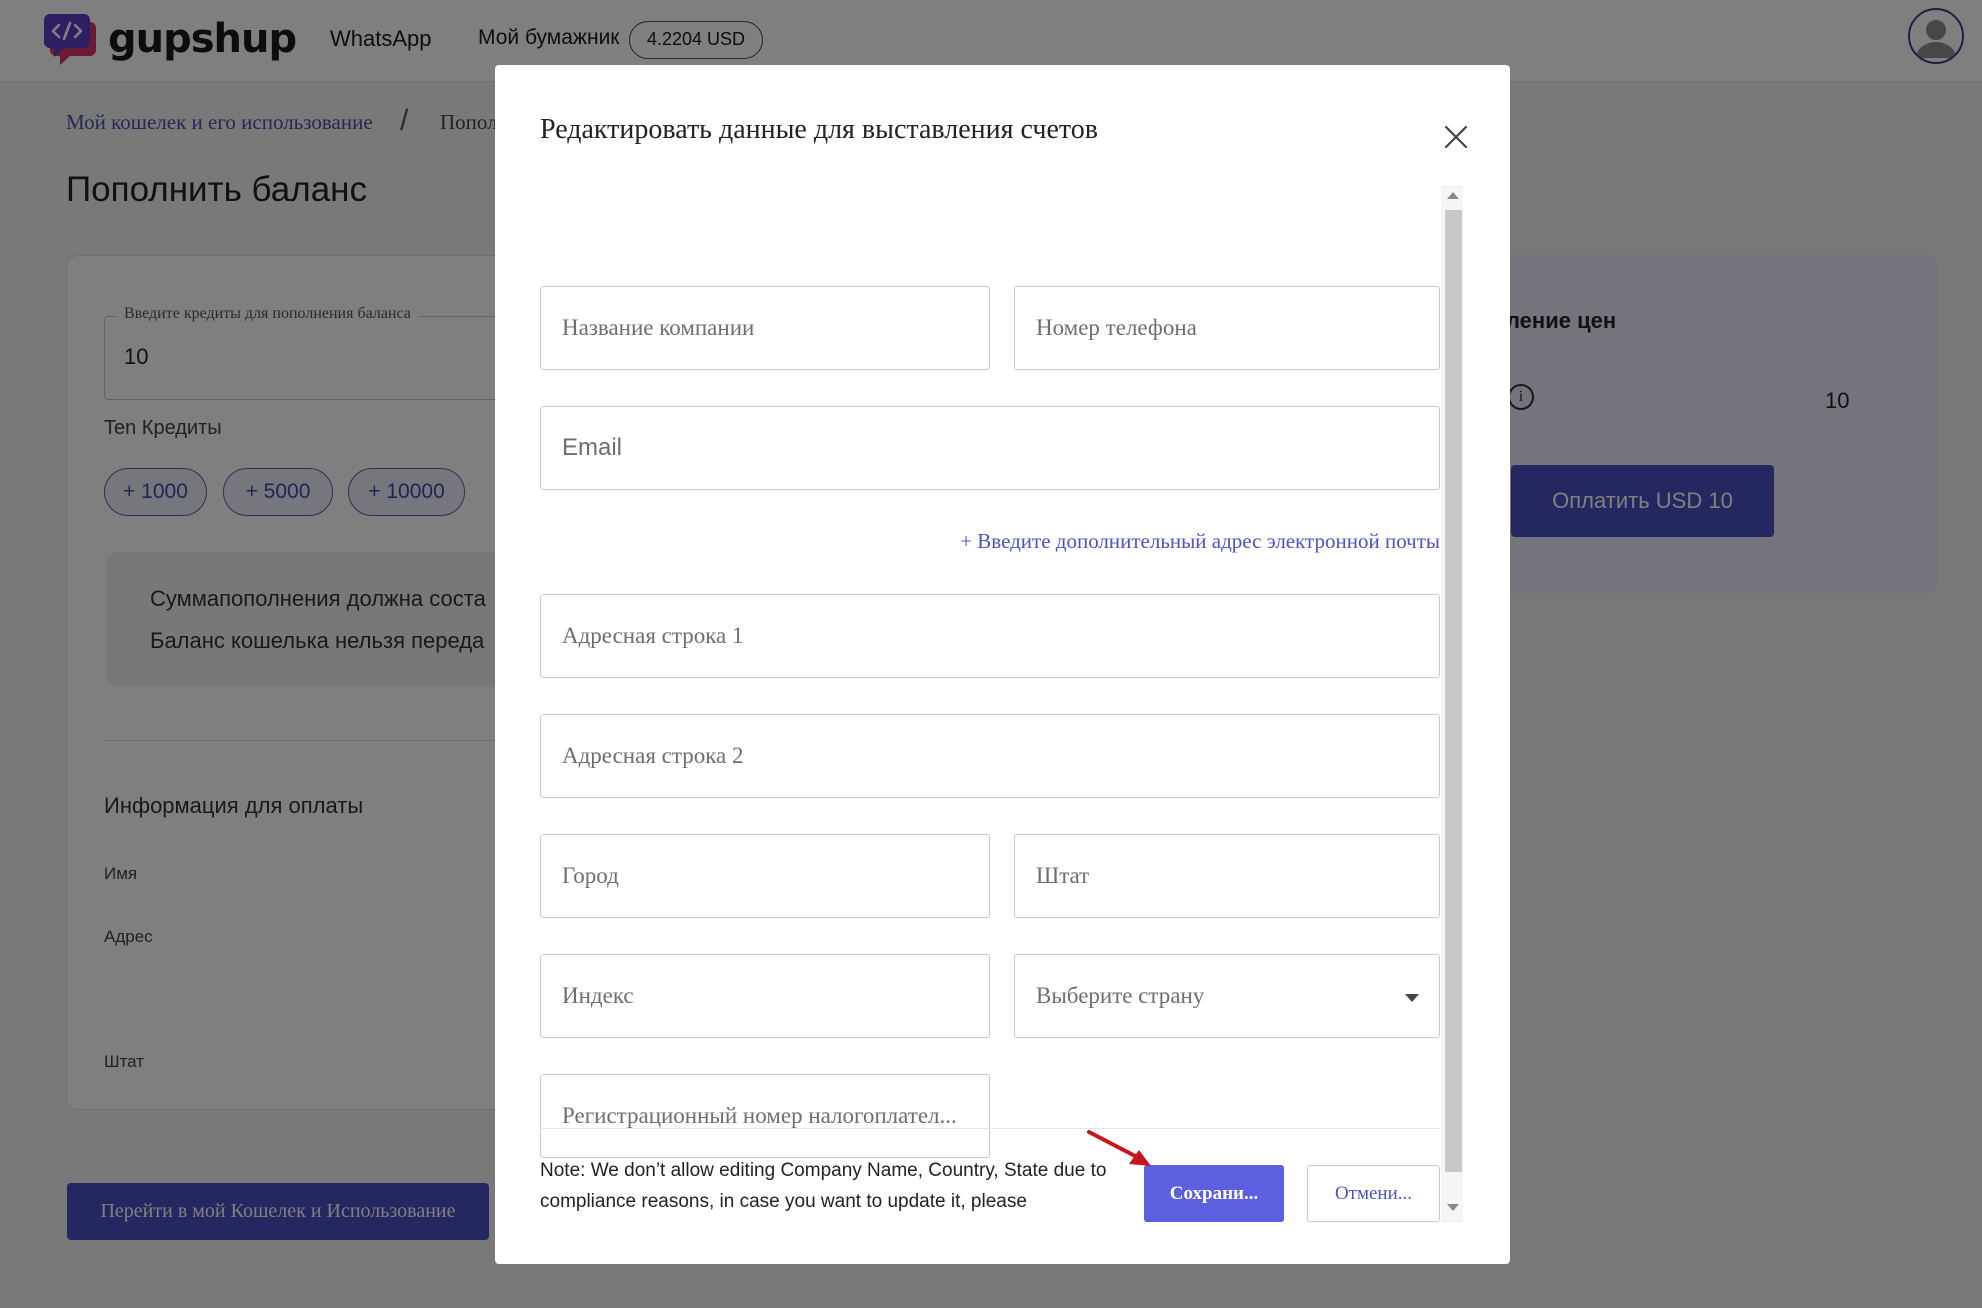 This screenshot has height=1308, width=1982. Describe the element at coordinates (1120, 1150) in the screenshot. I see `annotation-arrow-icon` at that location.